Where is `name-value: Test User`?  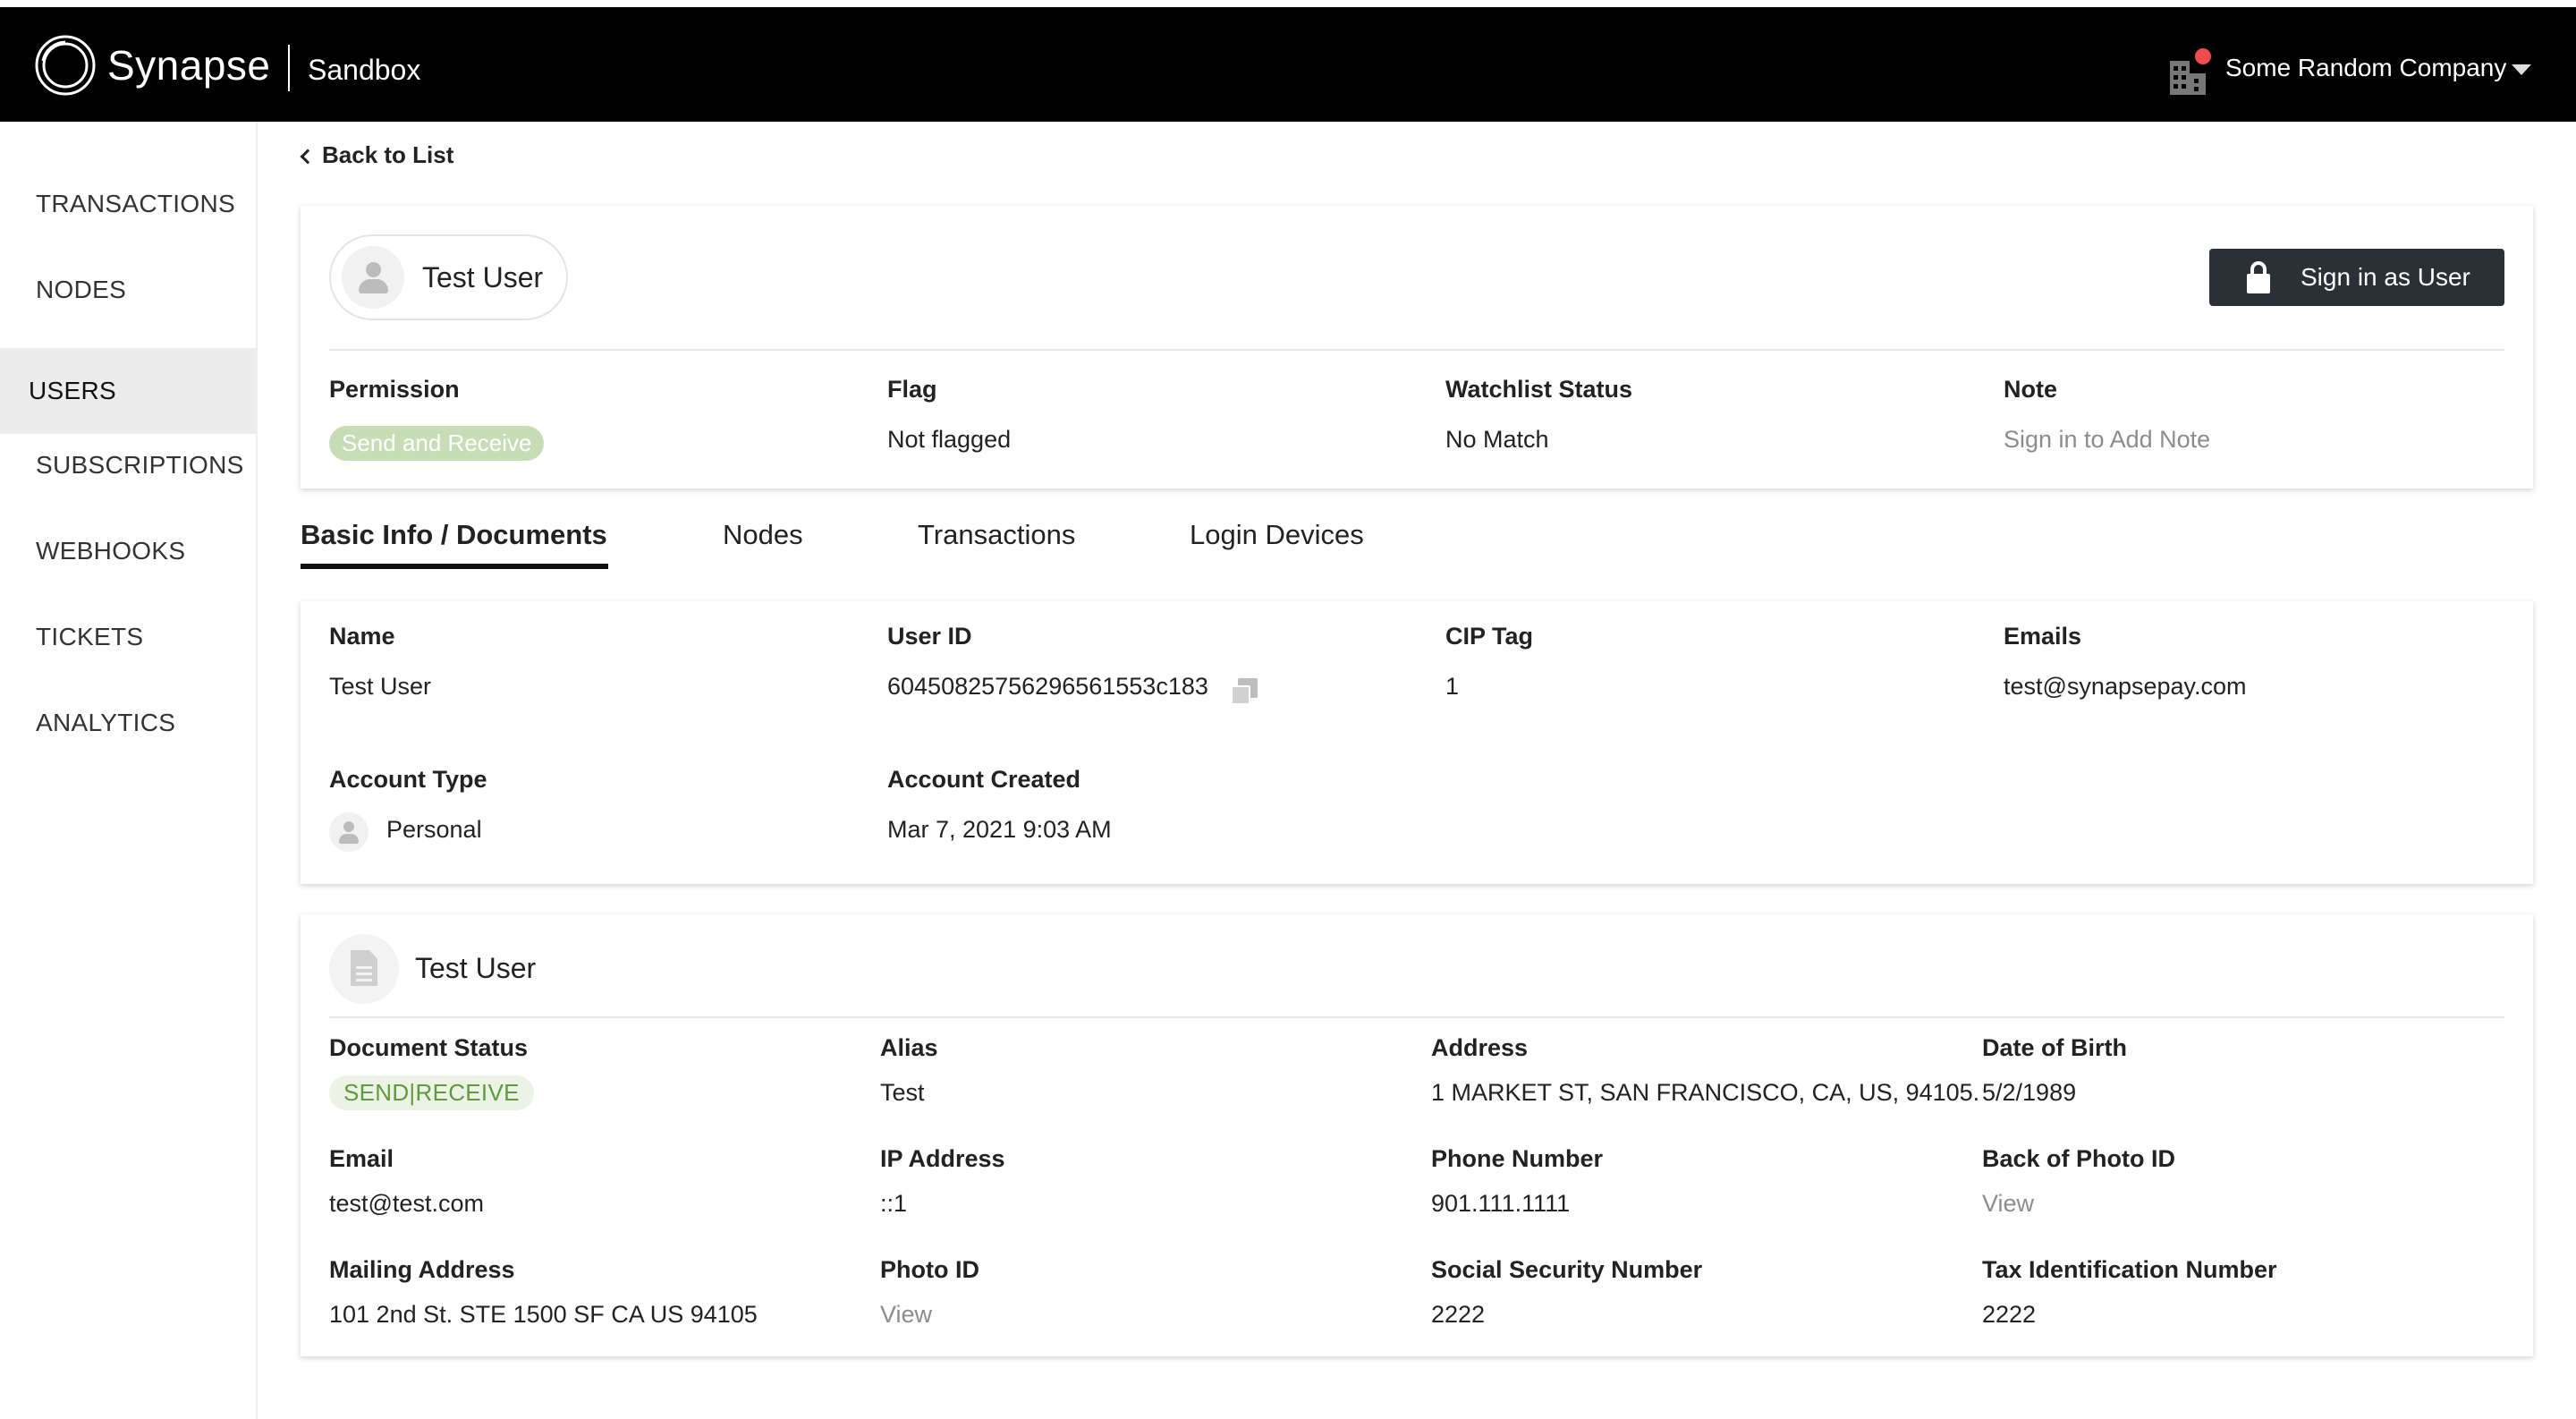 name-value: Test User is located at coordinates (380, 686).